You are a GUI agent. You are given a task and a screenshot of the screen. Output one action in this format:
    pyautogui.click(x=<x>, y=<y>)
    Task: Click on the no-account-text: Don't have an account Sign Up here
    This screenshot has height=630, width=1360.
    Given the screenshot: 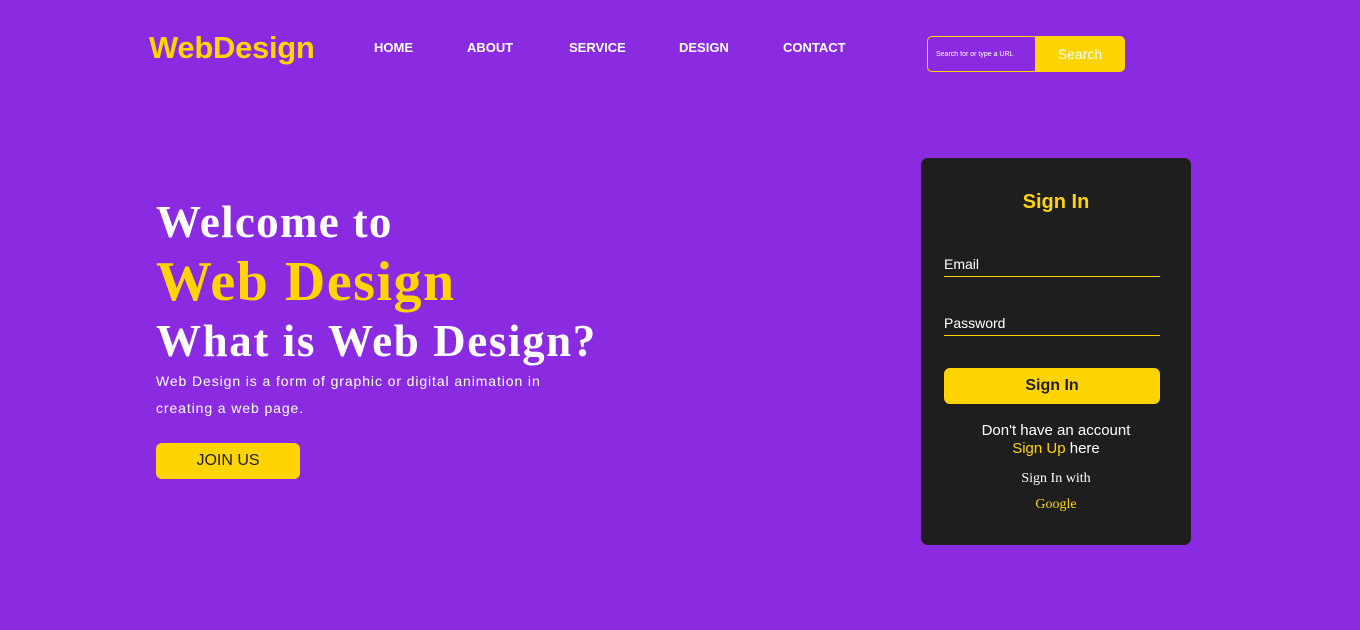 What is the action you would take?
    pyautogui.click(x=1056, y=440)
    